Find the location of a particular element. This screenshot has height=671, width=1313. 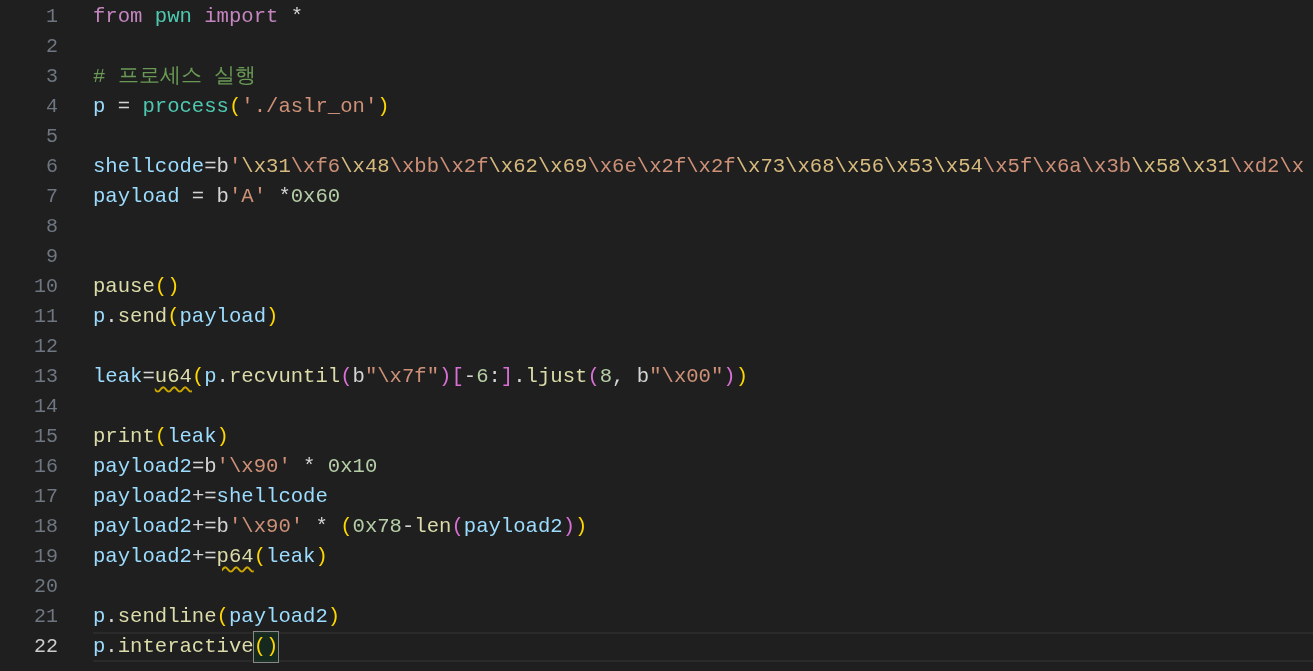

line-number: 6 is located at coordinates (51, 167).